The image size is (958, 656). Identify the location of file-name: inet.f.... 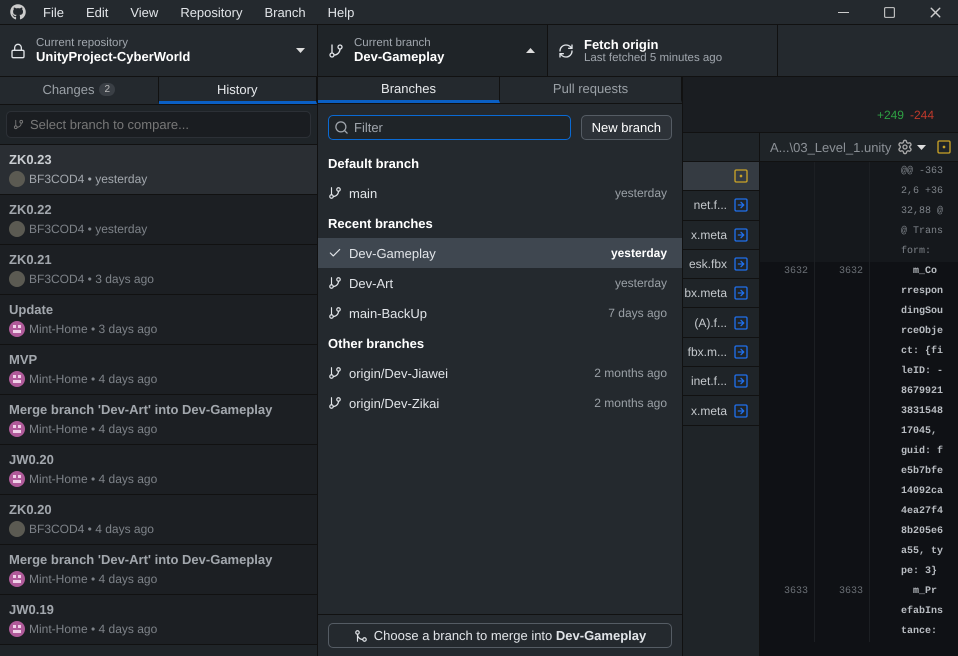
(708, 381).